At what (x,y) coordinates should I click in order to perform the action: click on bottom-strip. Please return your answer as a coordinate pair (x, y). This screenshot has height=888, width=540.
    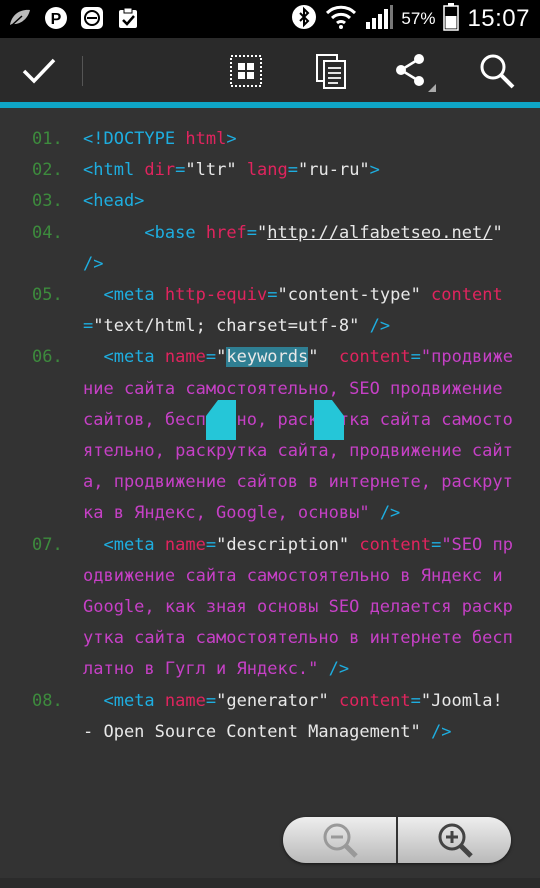
    Looking at the image, I should click on (270, 883).